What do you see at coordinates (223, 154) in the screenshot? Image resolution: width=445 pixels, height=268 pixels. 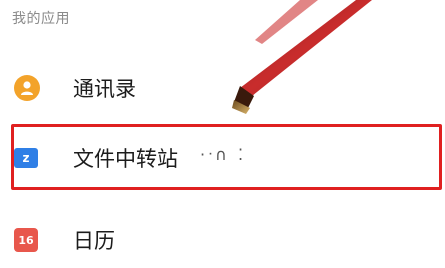 I see `scribble-mark: ·ᐧ∩ ⁚` at bounding box center [223, 154].